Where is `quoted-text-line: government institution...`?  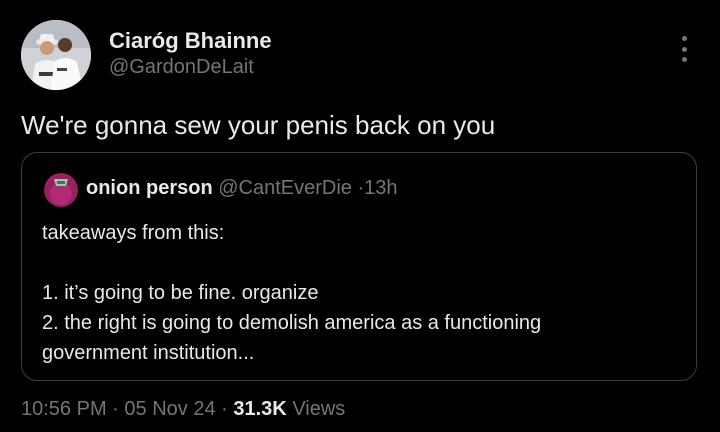
quoted-text-line: government institution... is located at coordinates (148, 353).